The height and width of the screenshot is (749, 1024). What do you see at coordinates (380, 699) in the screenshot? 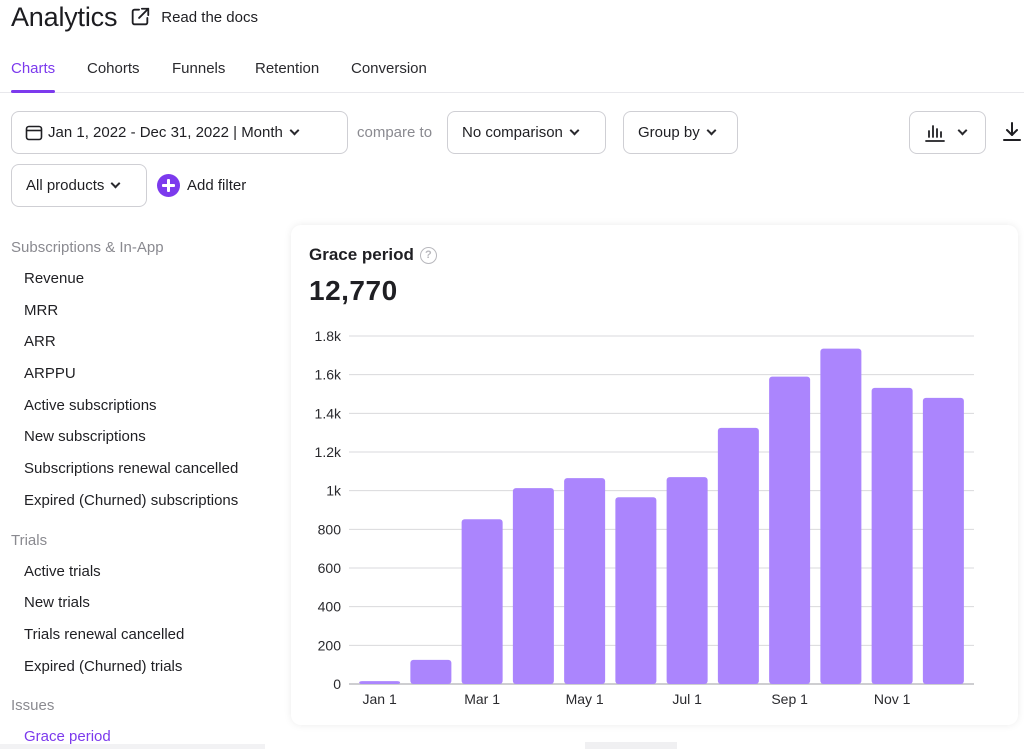
I see `x-tick-label: Jan 1` at bounding box center [380, 699].